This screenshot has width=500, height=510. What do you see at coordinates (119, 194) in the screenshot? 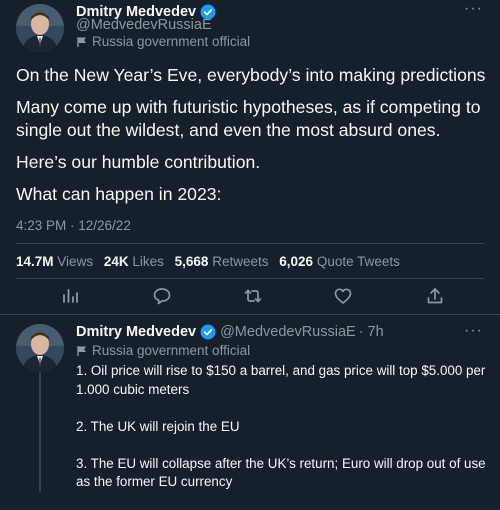
I see `tweet-paragraph: What can happen in 2023:` at bounding box center [119, 194].